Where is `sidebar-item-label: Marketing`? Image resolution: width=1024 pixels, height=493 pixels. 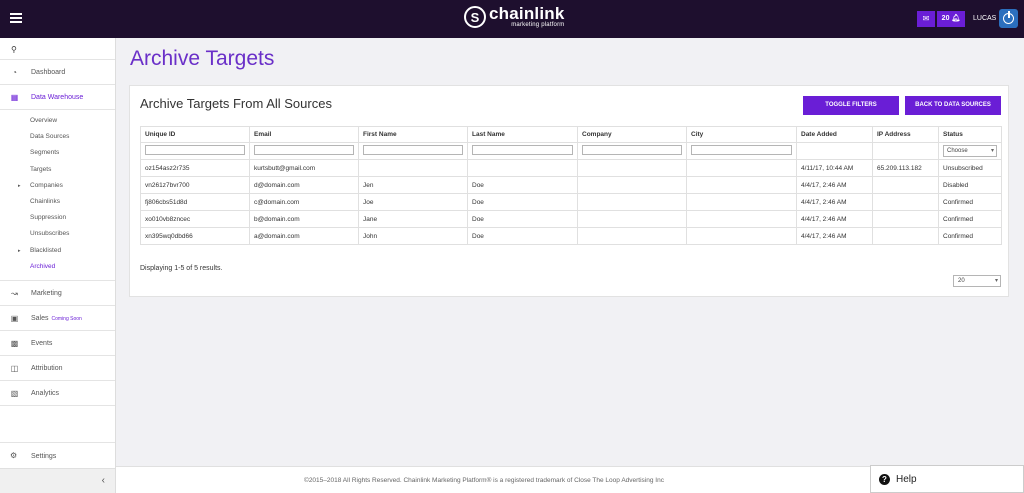 sidebar-item-label: Marketing is located at coordinates (46, 293).